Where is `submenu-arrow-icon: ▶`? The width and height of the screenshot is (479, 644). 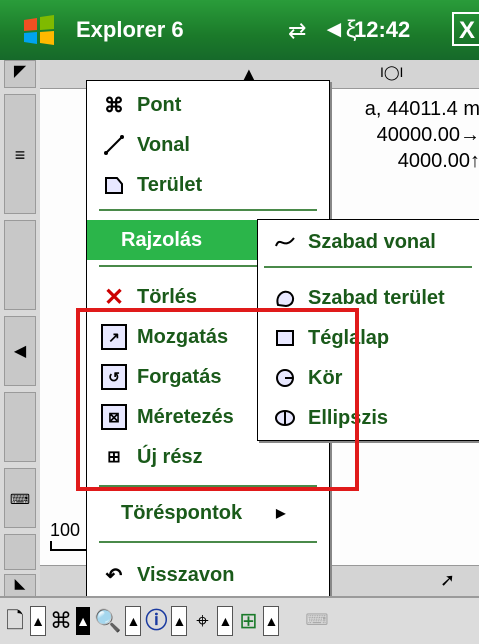 submenu-arrow-icon: ▶ is located at coordinates (281, 513).